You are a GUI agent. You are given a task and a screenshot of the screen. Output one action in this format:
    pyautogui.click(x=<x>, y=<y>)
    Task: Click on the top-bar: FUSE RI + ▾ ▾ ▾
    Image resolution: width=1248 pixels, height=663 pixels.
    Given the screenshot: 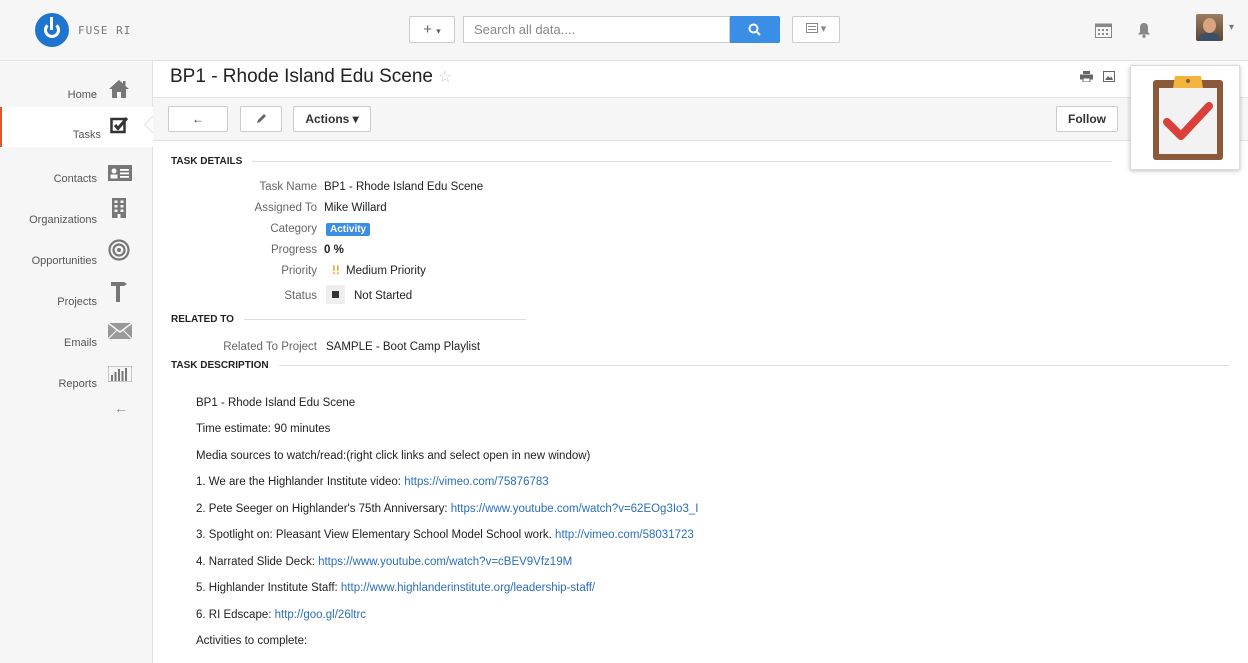 What is the action you would take?
    pyautogui.click(x=624, y=30)
    